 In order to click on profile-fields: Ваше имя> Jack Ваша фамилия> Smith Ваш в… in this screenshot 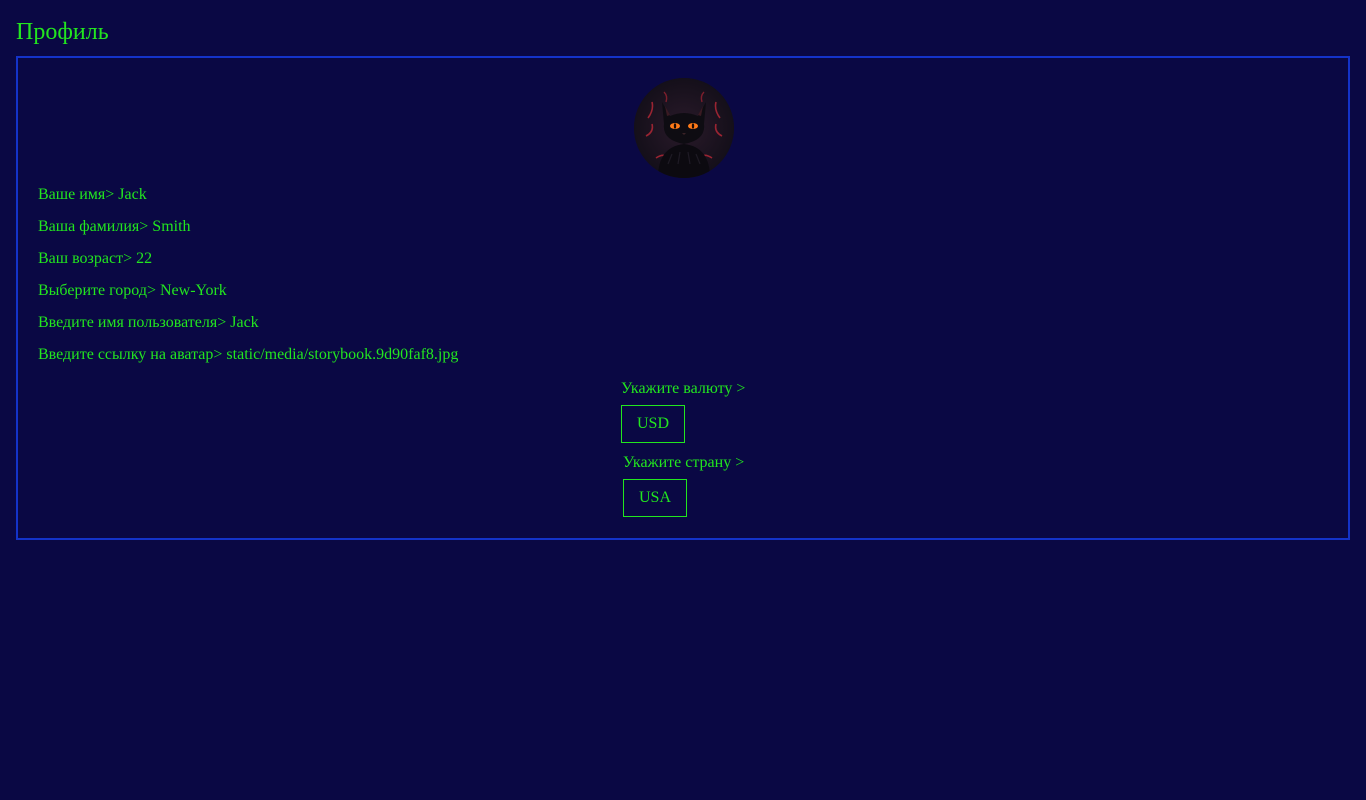, I will do `click(248, 281)`.